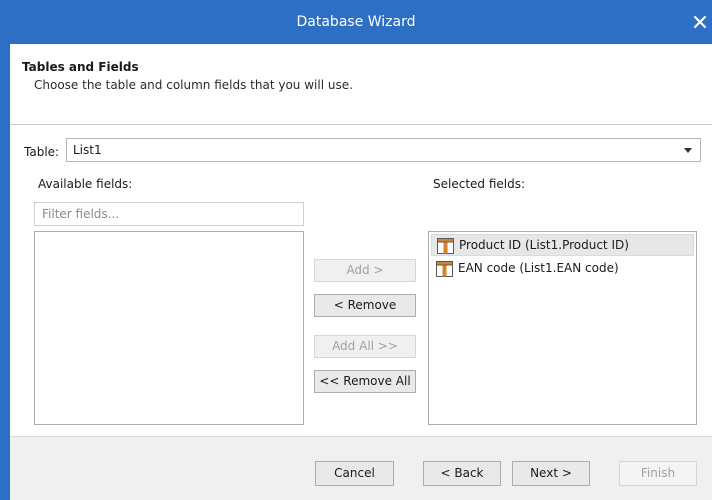 The image size is (712, 500). Describe the element at coordinates (365, 381) in the screenshot. I see `remove-all-button: << Remove All` at that location.